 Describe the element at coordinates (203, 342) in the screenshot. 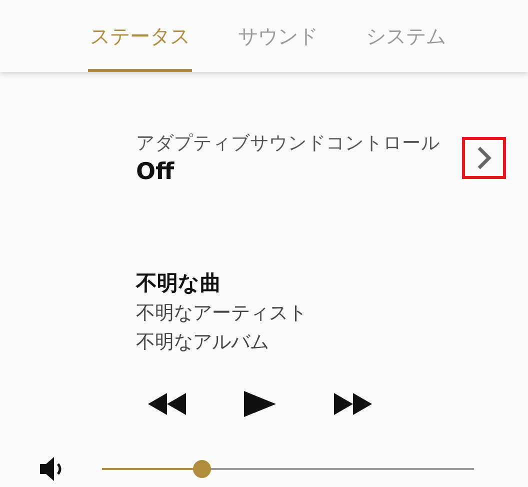

I see `album-name: 不明なアルバム` at that location.